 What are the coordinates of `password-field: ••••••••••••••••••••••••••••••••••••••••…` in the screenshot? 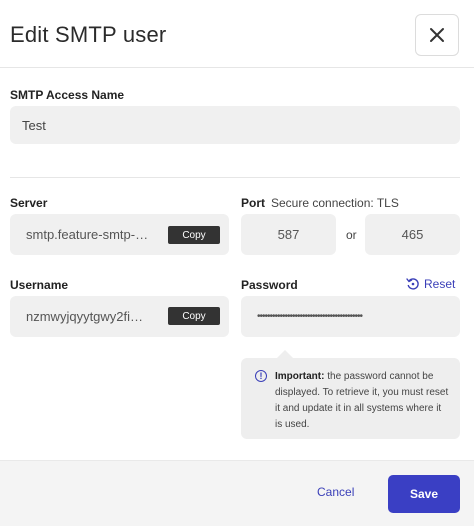 It's located at (350, 316).